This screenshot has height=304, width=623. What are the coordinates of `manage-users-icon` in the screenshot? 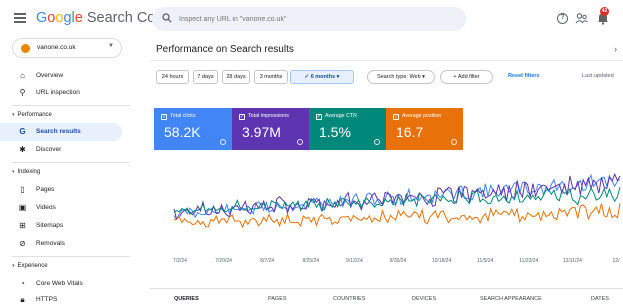 It's located at (581, 18).